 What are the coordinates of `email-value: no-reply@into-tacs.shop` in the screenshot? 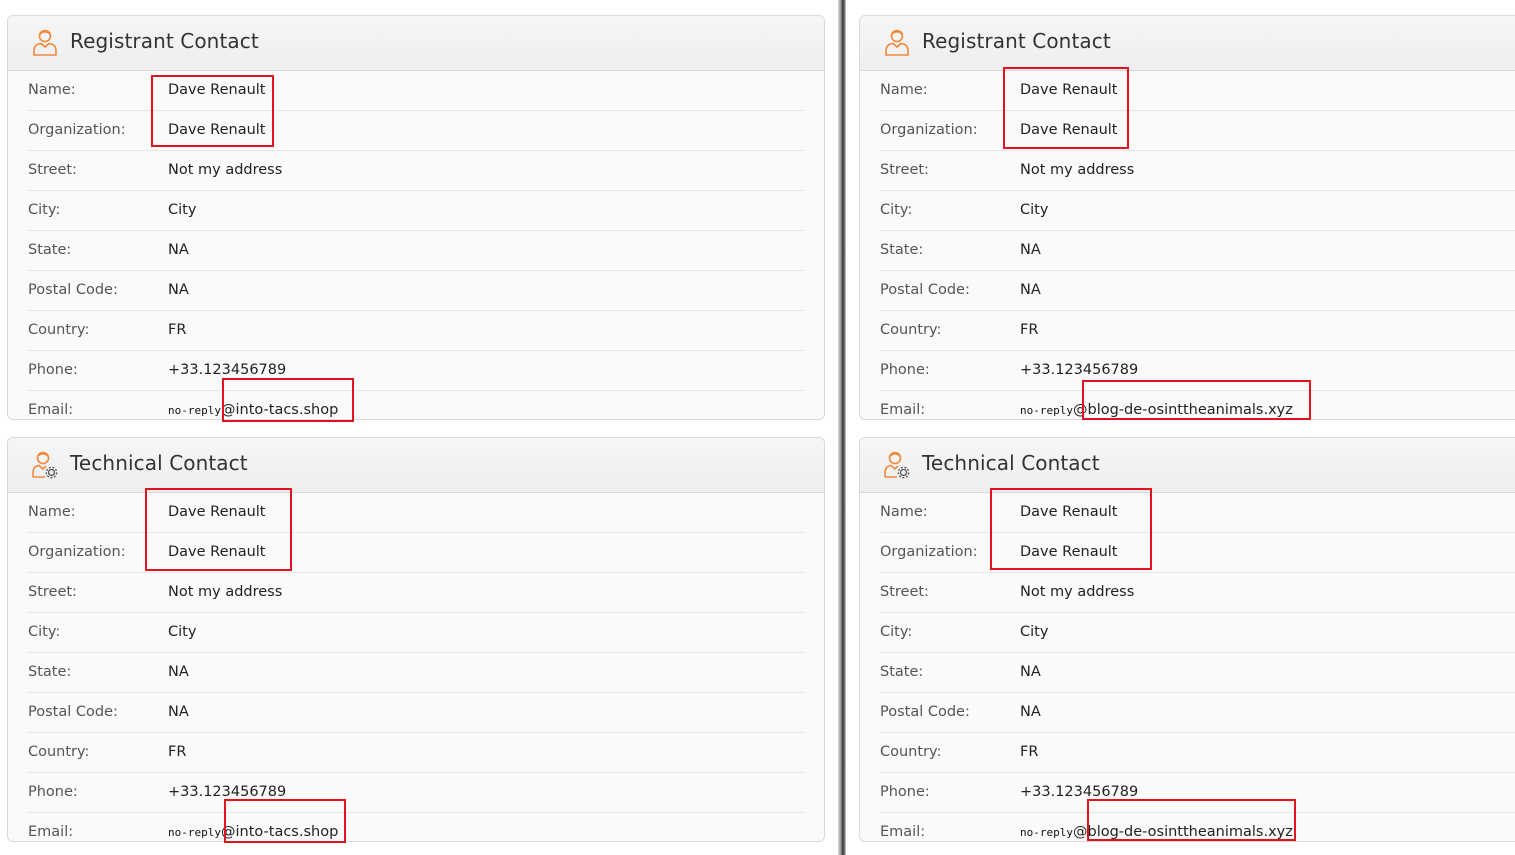 It's located at (253, 832).